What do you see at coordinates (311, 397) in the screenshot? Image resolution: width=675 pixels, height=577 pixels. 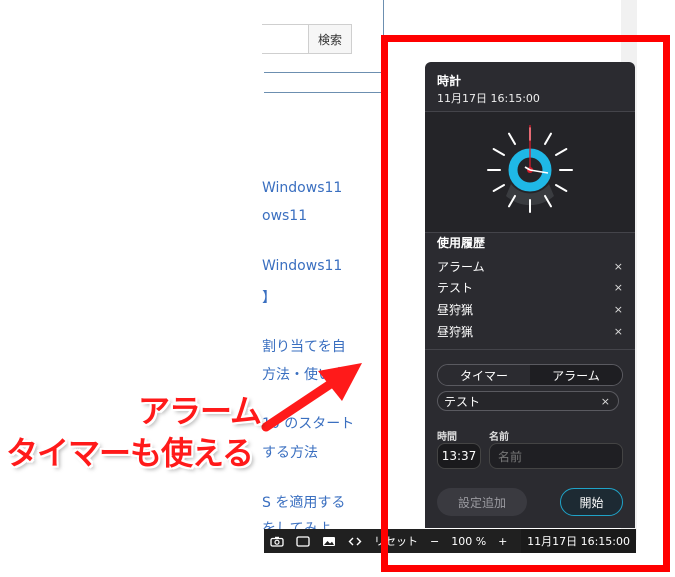 I see `arrow-icon` at bounding box center [311, 397].